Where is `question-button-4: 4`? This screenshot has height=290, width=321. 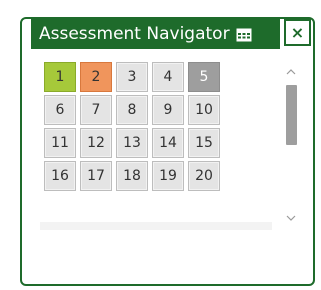 question-button-4: 4 is located at coordinates (168, 77).